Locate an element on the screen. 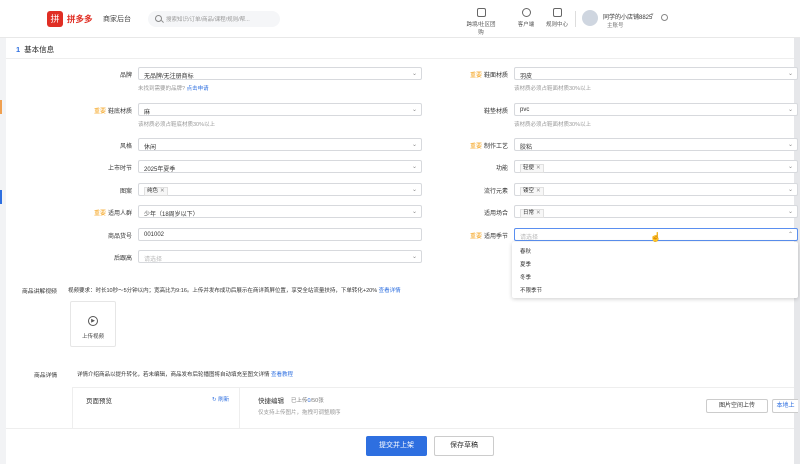  function-select: 轻便 ✕ ⌄ is located at coordinates (656, 166).